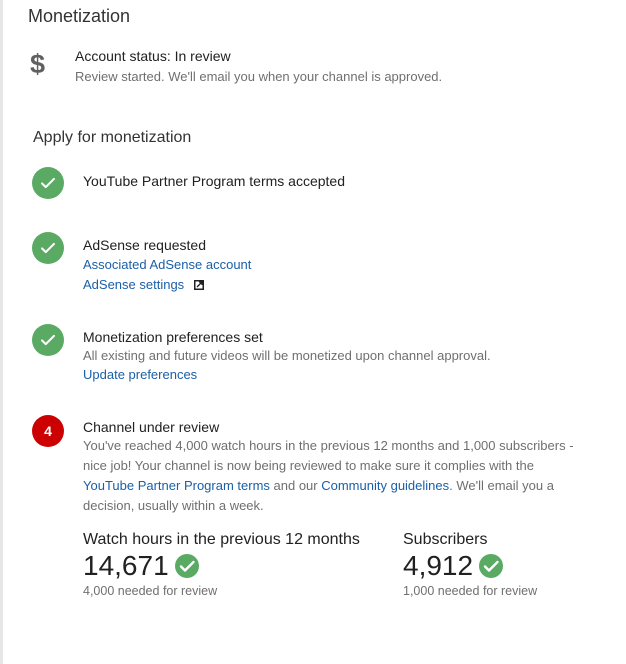 This screenshot has height=664, width=626. I want to click on step-number-badge: 4, so click(48, 431).